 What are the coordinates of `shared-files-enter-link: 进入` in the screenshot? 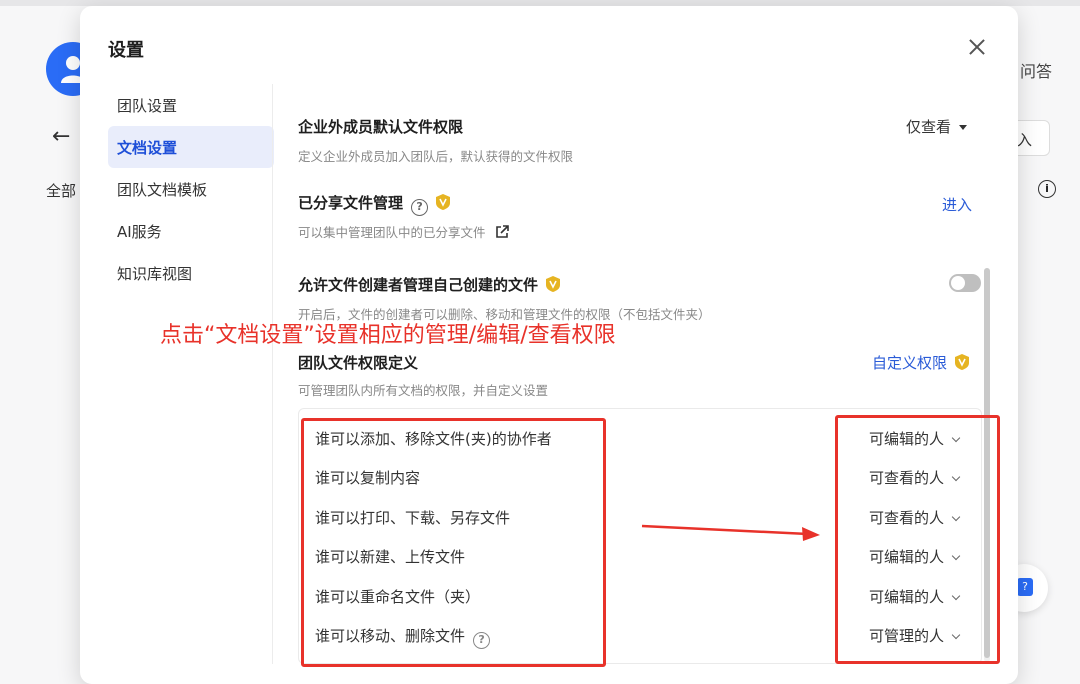 It's located at (957, 204).